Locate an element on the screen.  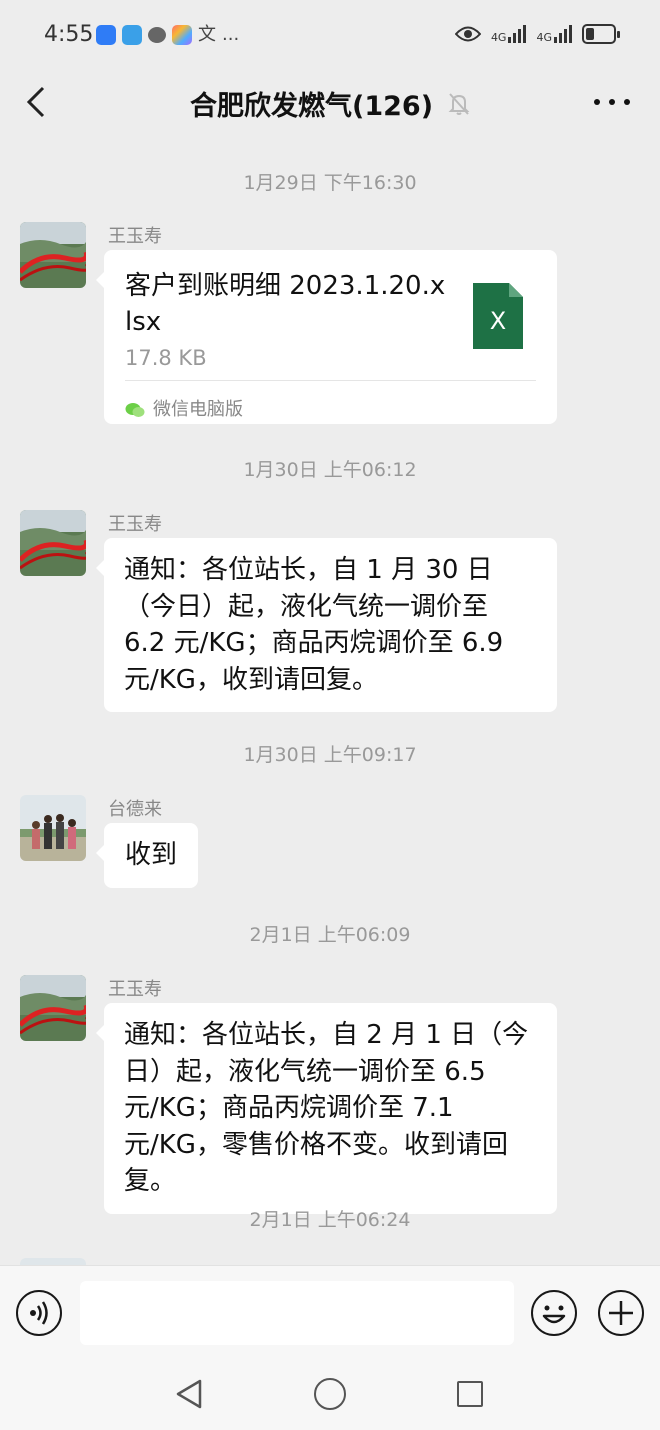
chat-header: 合肥欣发燃气(126) is located at coordinates (330, 101).